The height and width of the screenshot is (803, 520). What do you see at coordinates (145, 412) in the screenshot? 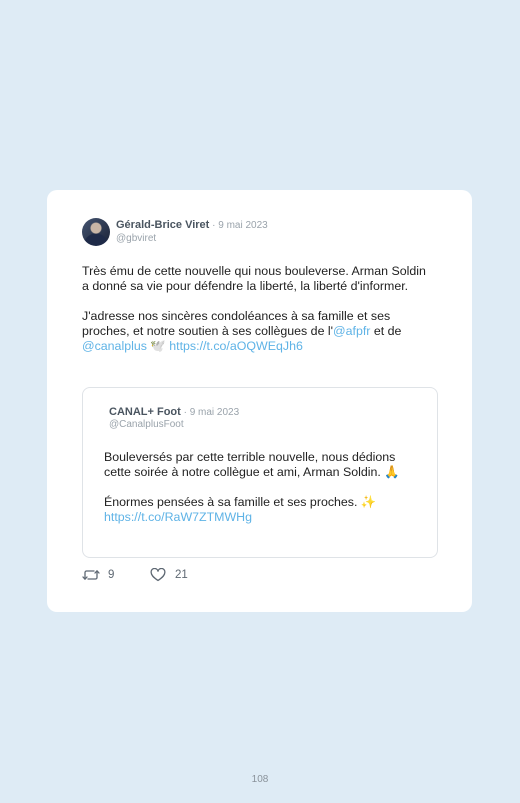
I see `quoted-author-name: CANAL+ Foot` at bounding box center [145, 412].